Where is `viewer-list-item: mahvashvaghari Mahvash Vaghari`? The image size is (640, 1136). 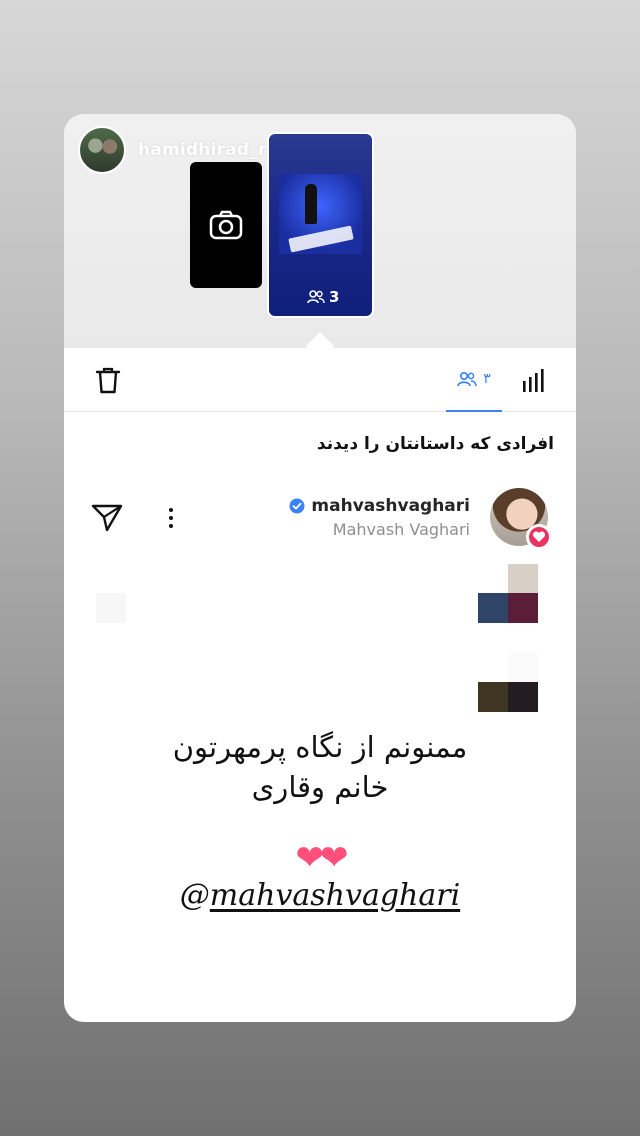
viewer-list-item: mahvashvaghari Mahvash Vaghari is located at coordinates (320, 519).